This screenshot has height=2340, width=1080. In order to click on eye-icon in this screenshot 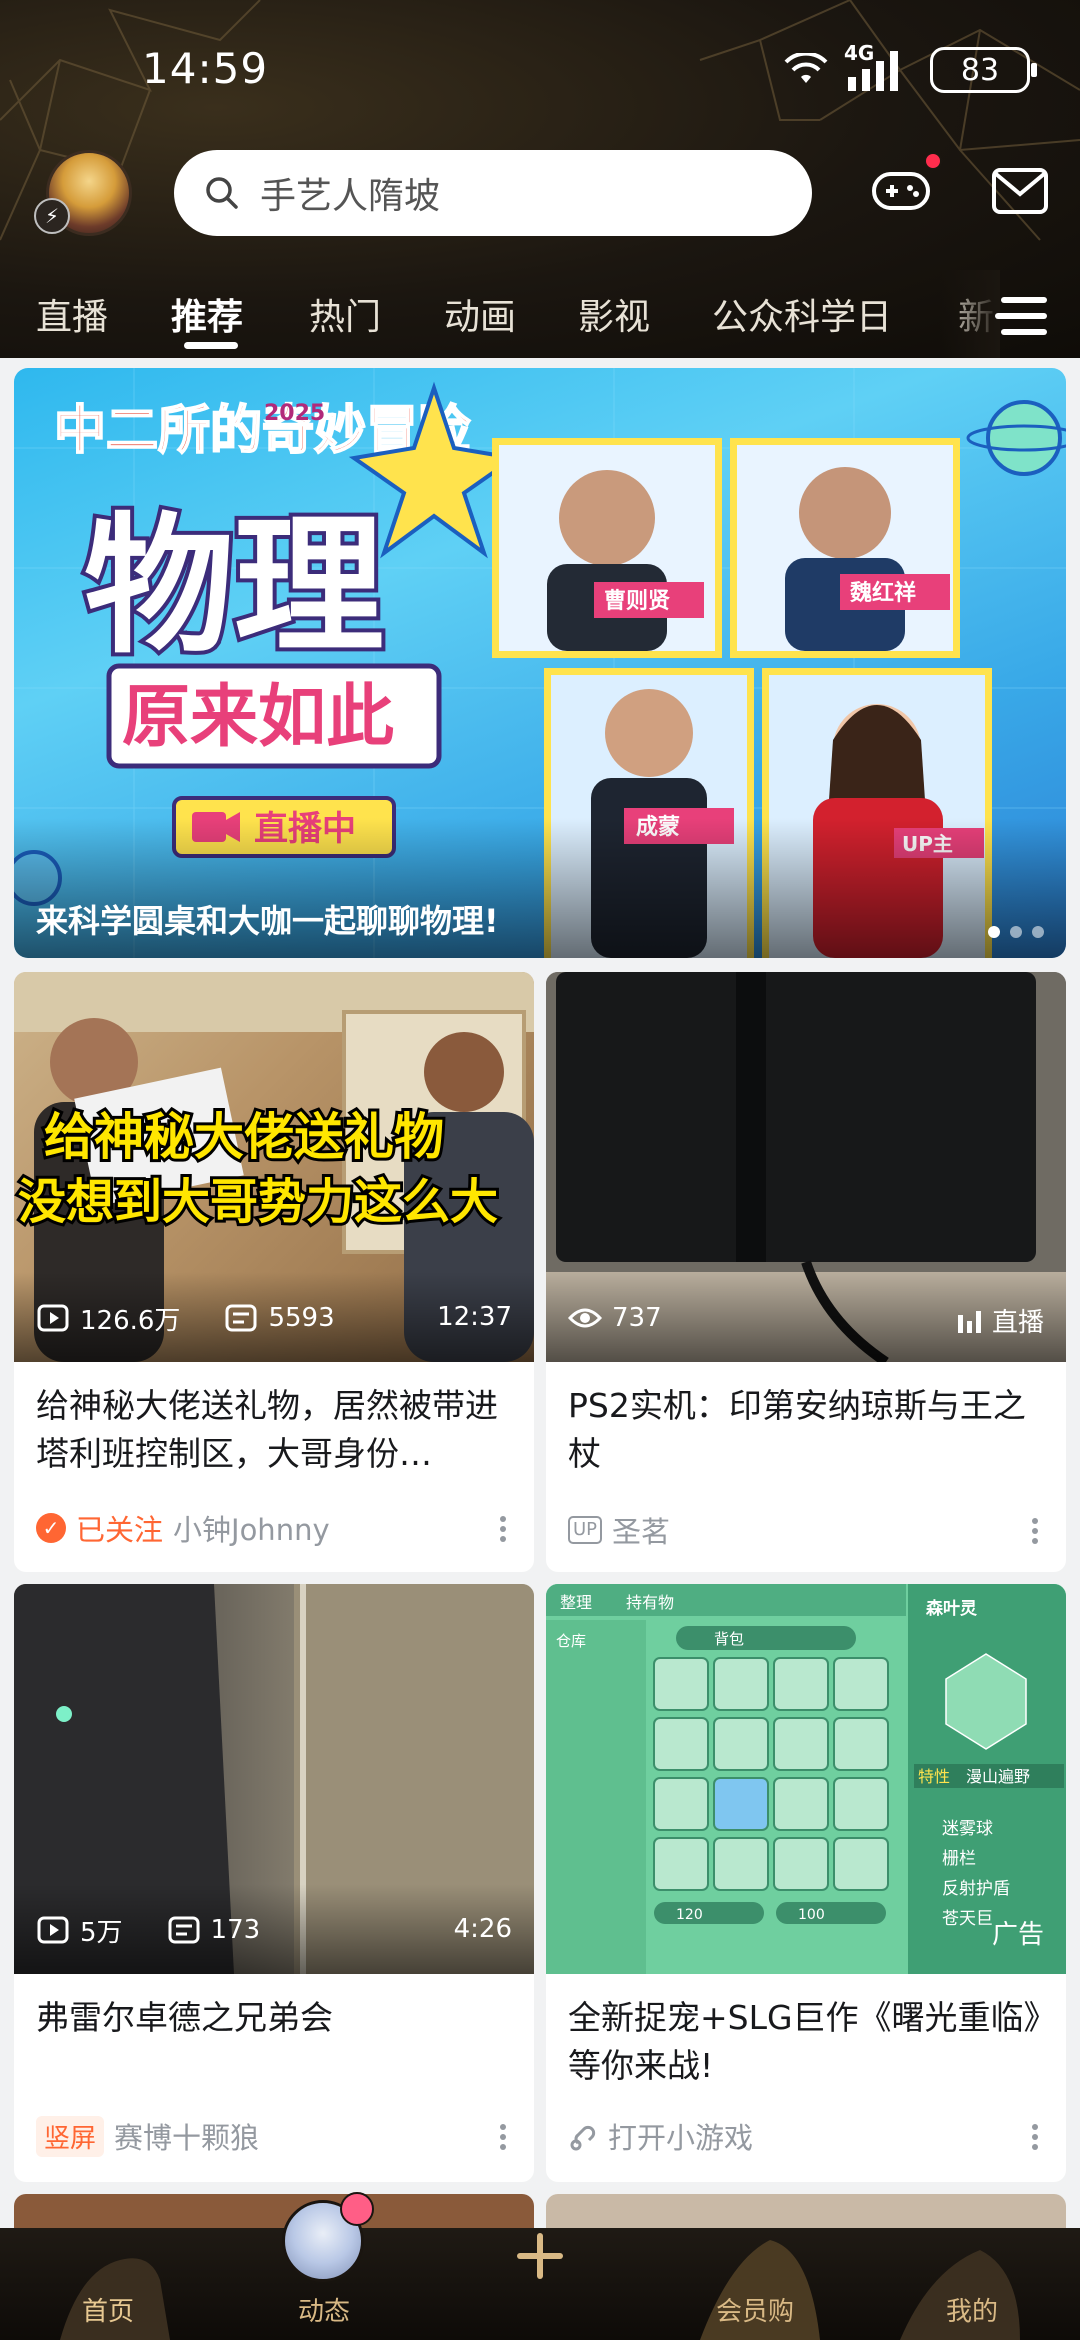, I will do `click(585, 1318)`.